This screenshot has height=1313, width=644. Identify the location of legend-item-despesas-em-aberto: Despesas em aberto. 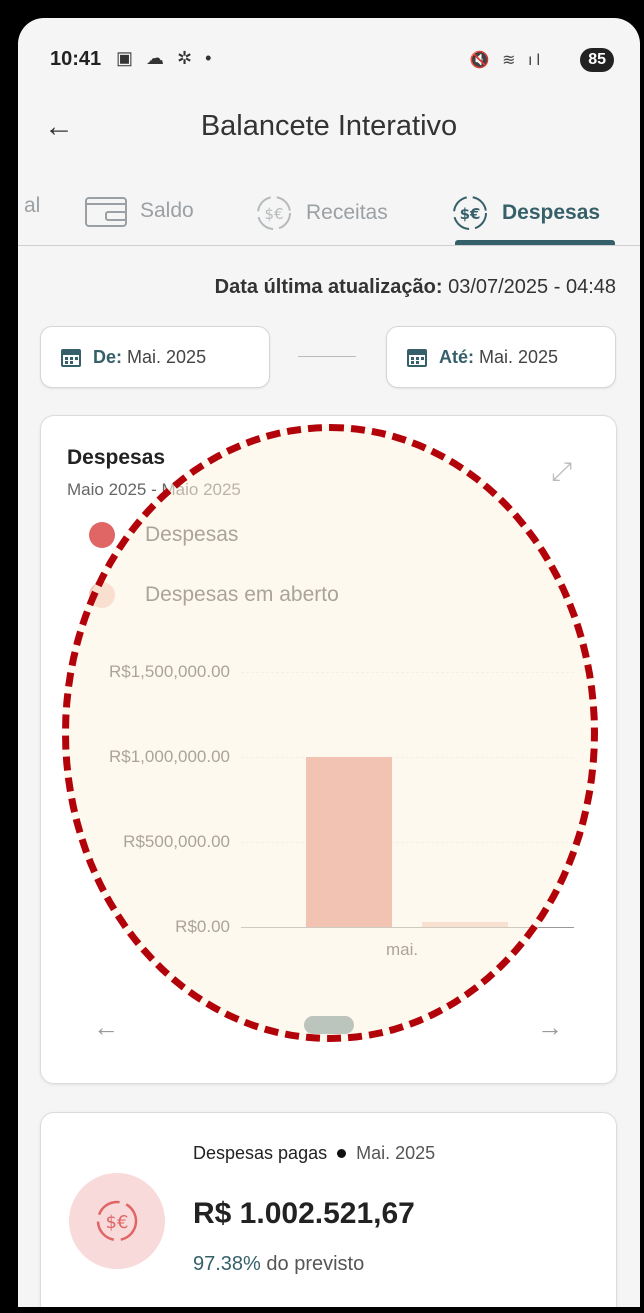
(214, 595).